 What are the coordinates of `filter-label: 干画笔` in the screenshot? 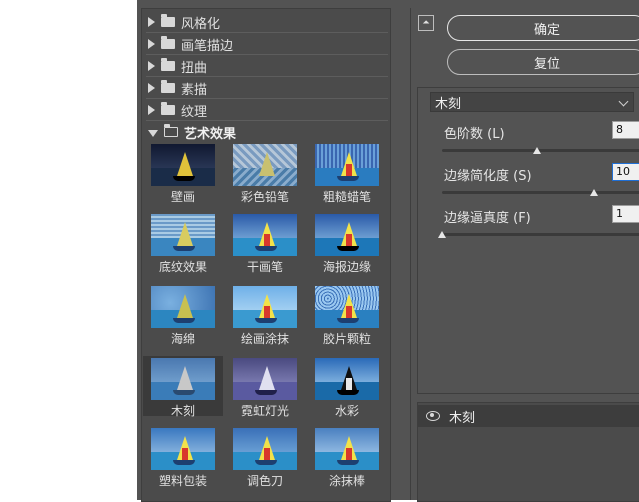 It's located at (264, 267).